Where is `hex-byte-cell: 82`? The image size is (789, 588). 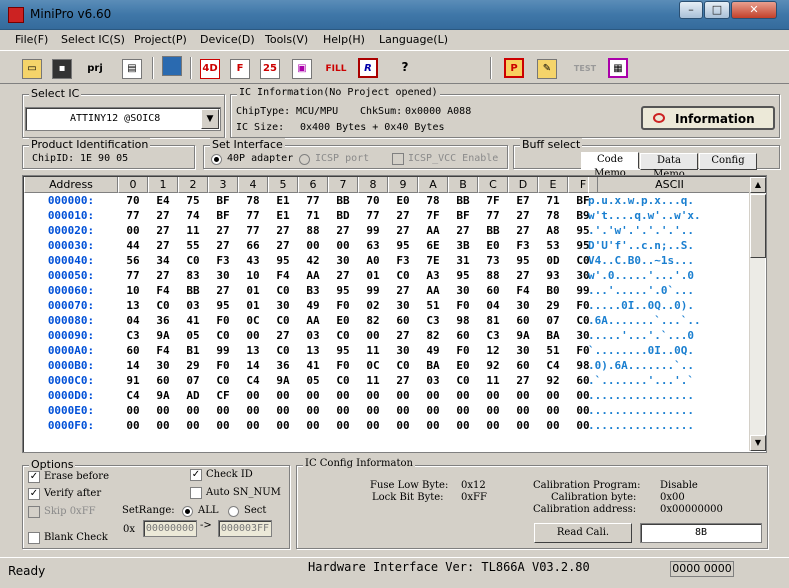
hex-byte-cell: 82 is located at coordinates (433, 336).